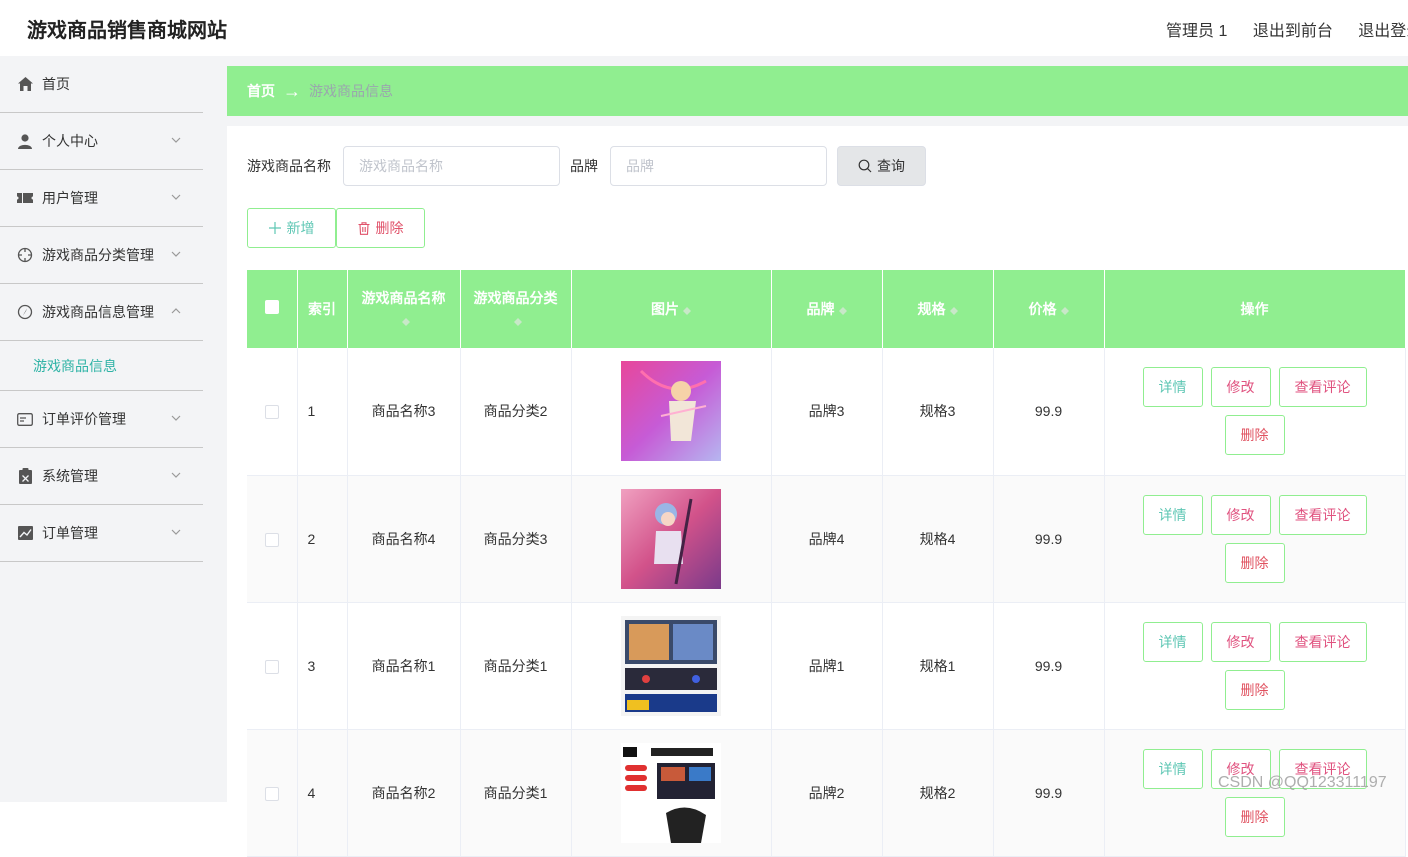  Describe the element at coordinates (1293, 31) in the screenshot. I see `exit-to-frontend-link: 退出到前台` at that location.